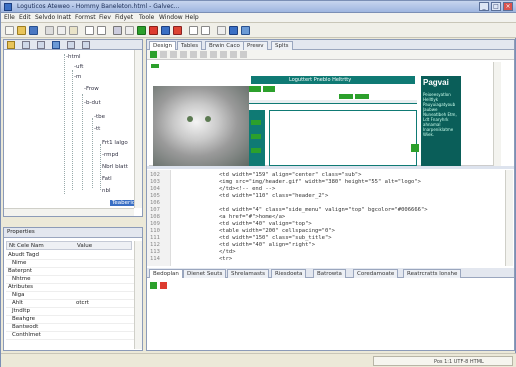 This screenshot has height=367, width=516. What do you see at coordinates (138, 295) in the screenshot?
I see `properties-scrollbar` at bounding box center [138, 295].